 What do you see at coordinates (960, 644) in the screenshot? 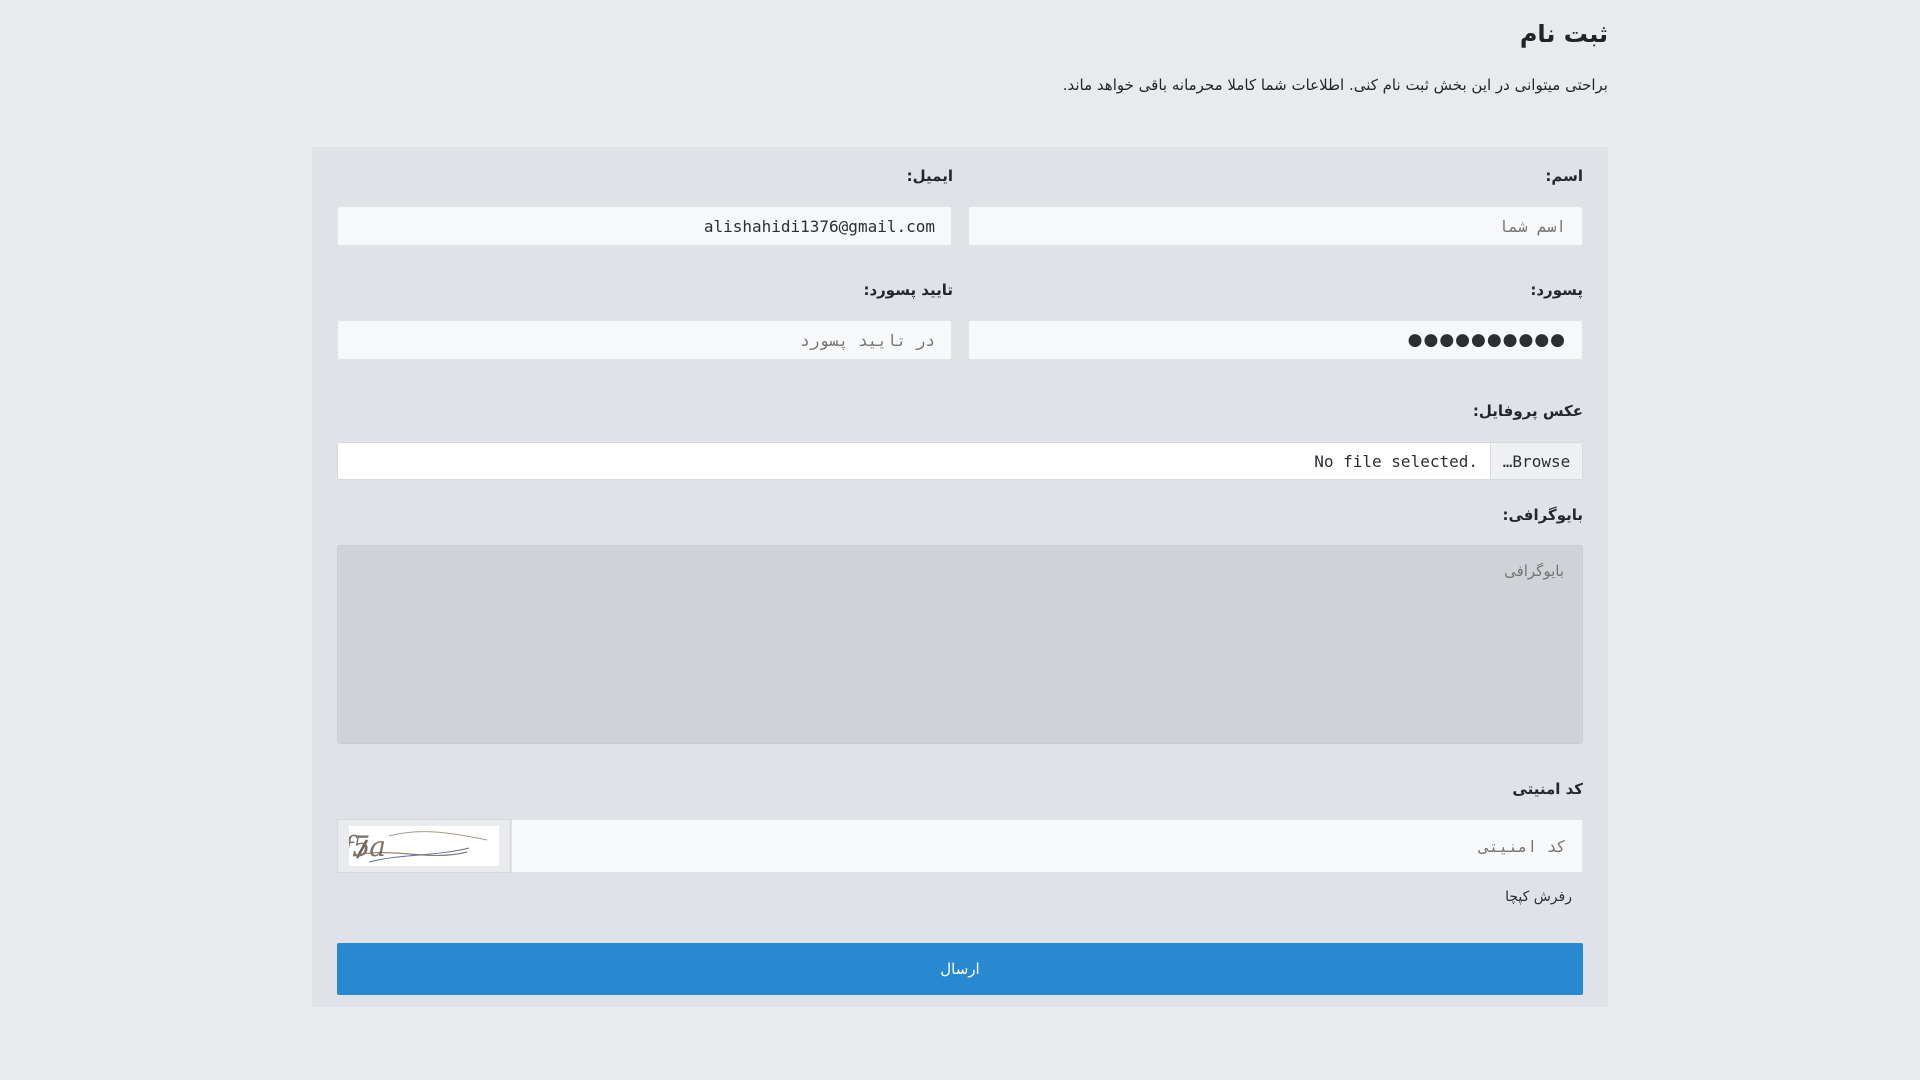
I see `biography-textarea` at bounding box center [960, 644].